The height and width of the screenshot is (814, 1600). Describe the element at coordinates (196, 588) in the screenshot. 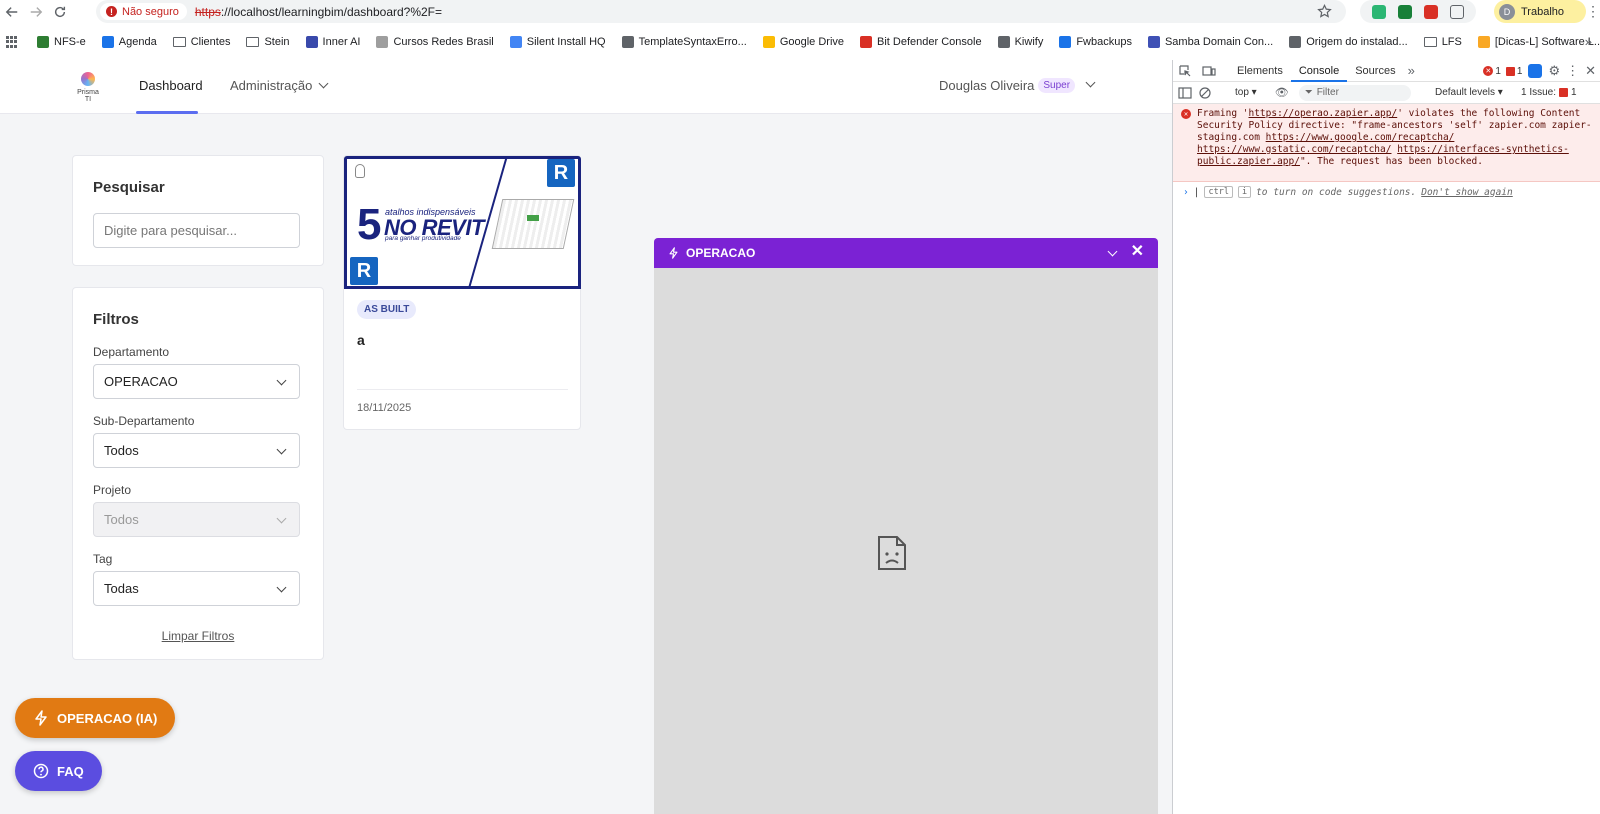

I see `tag-select: Todas` at that location.